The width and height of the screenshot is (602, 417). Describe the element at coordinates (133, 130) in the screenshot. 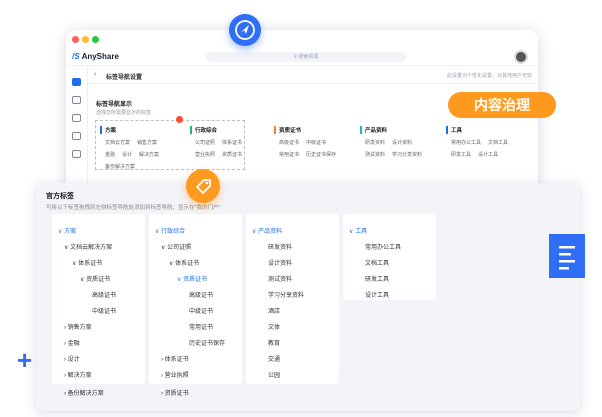

I see `column-title: 方案` at that location.